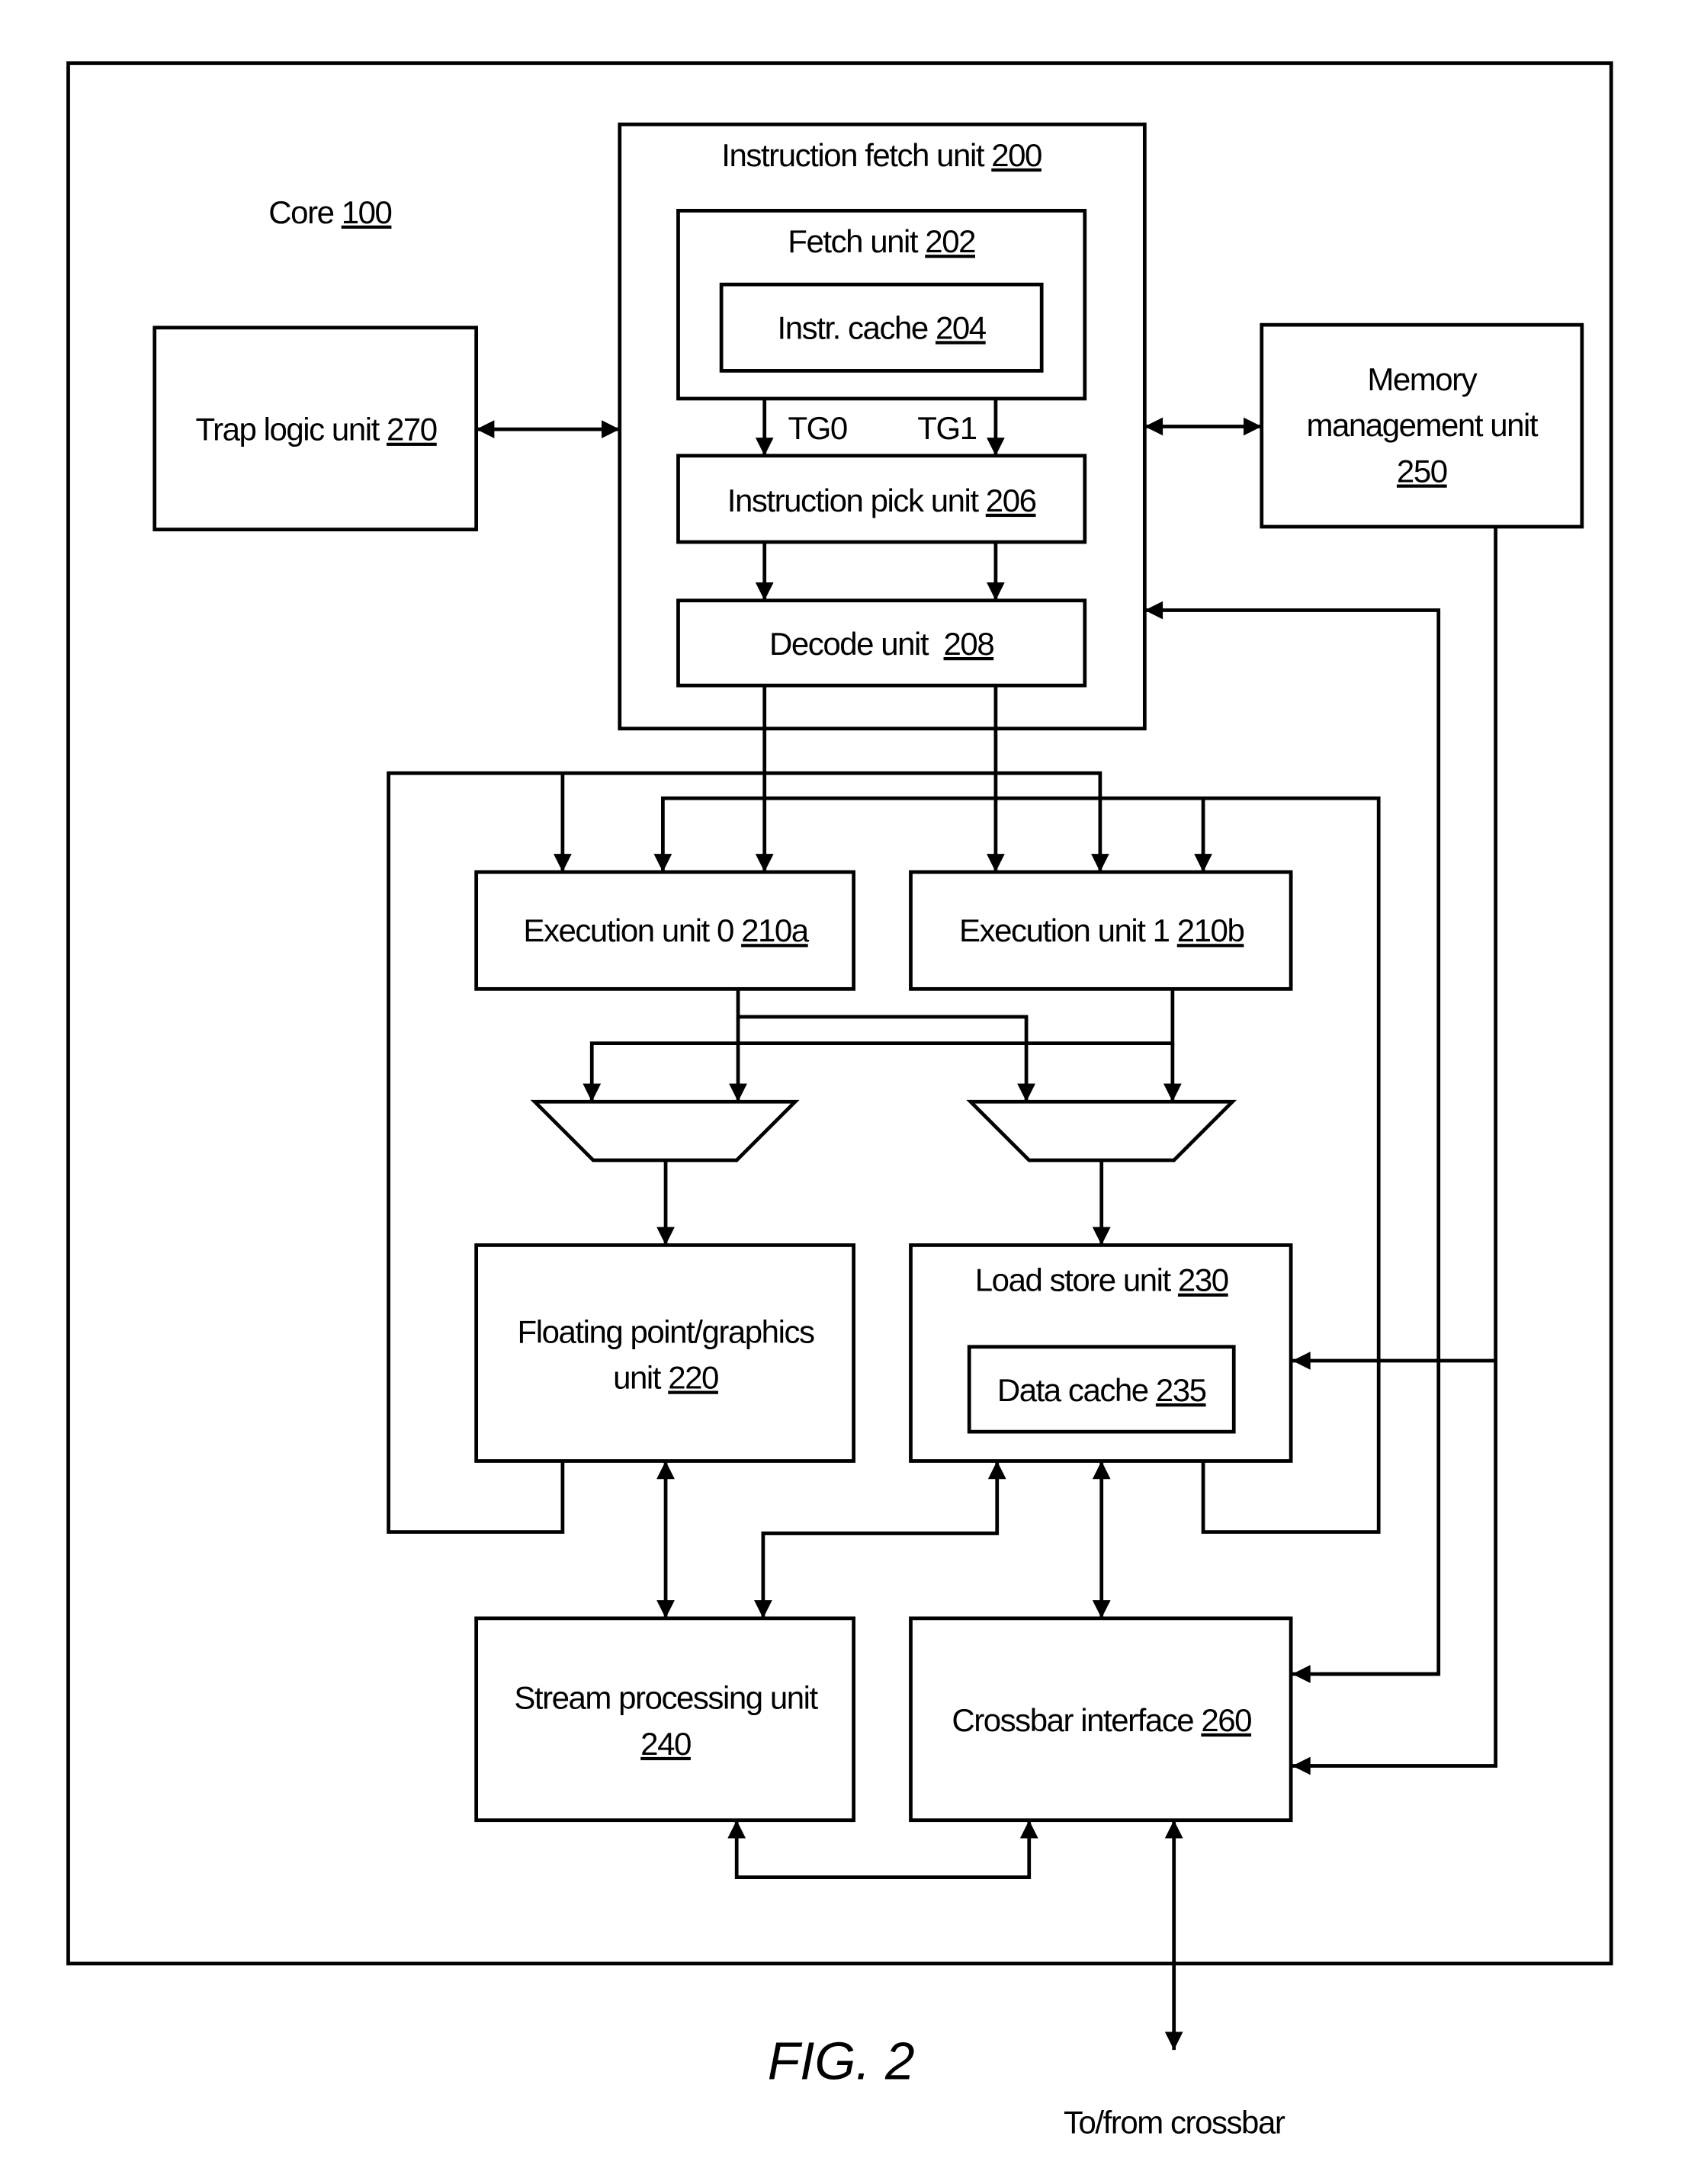 The width and height of the screenshot is (1685, 2184). I want to click on core-label: Core 100, so click(329, 212).